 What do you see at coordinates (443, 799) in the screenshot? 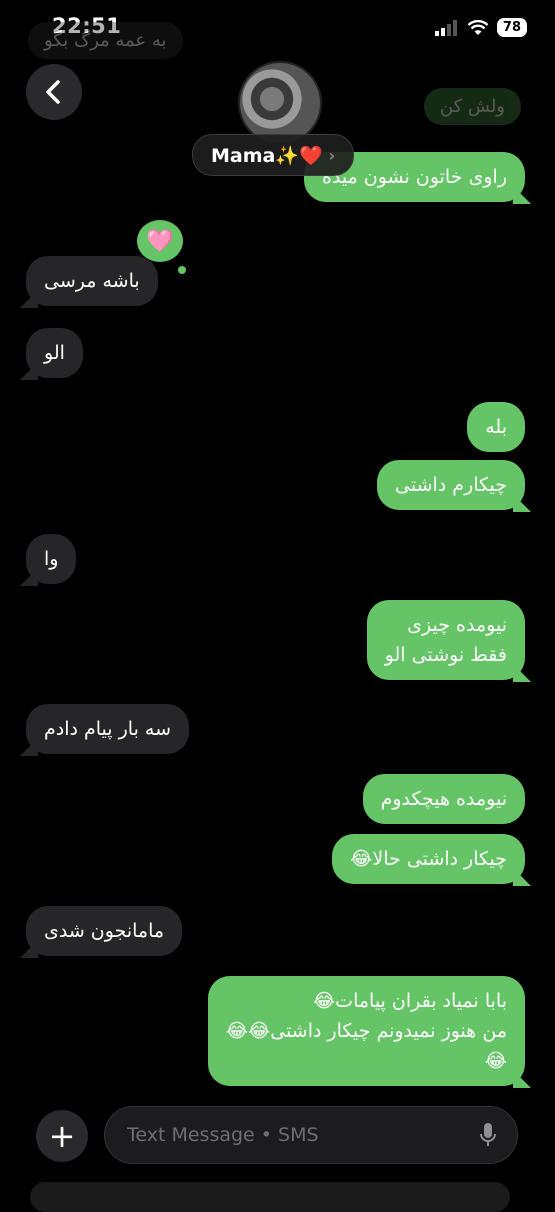
I see `message-bubble-outgoing: نیومده هیچکدوم` at bounding box center [443, 799].